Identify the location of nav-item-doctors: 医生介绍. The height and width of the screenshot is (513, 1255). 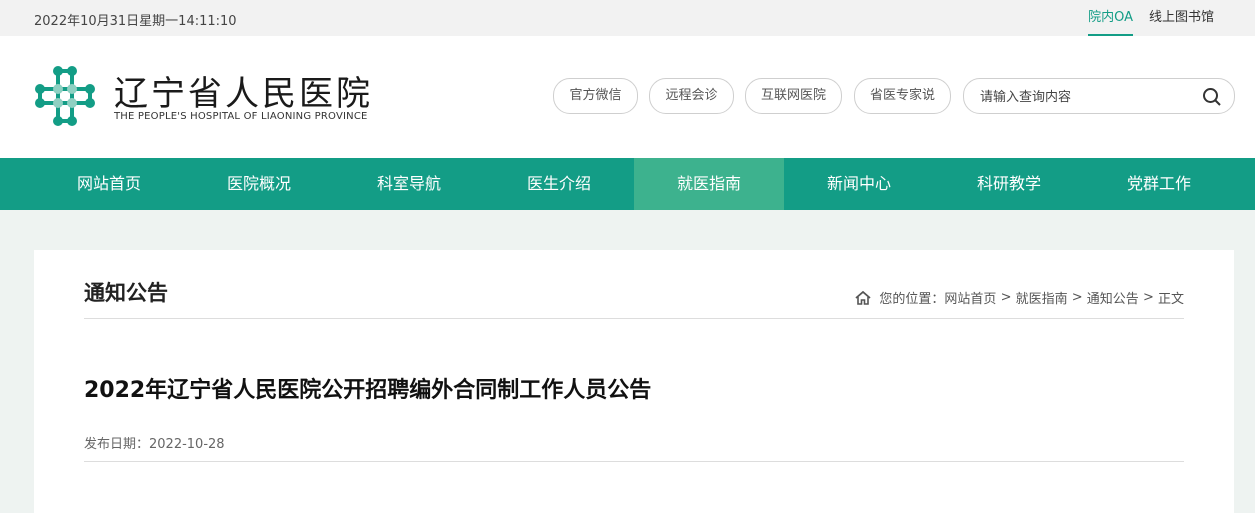
(559, 184).